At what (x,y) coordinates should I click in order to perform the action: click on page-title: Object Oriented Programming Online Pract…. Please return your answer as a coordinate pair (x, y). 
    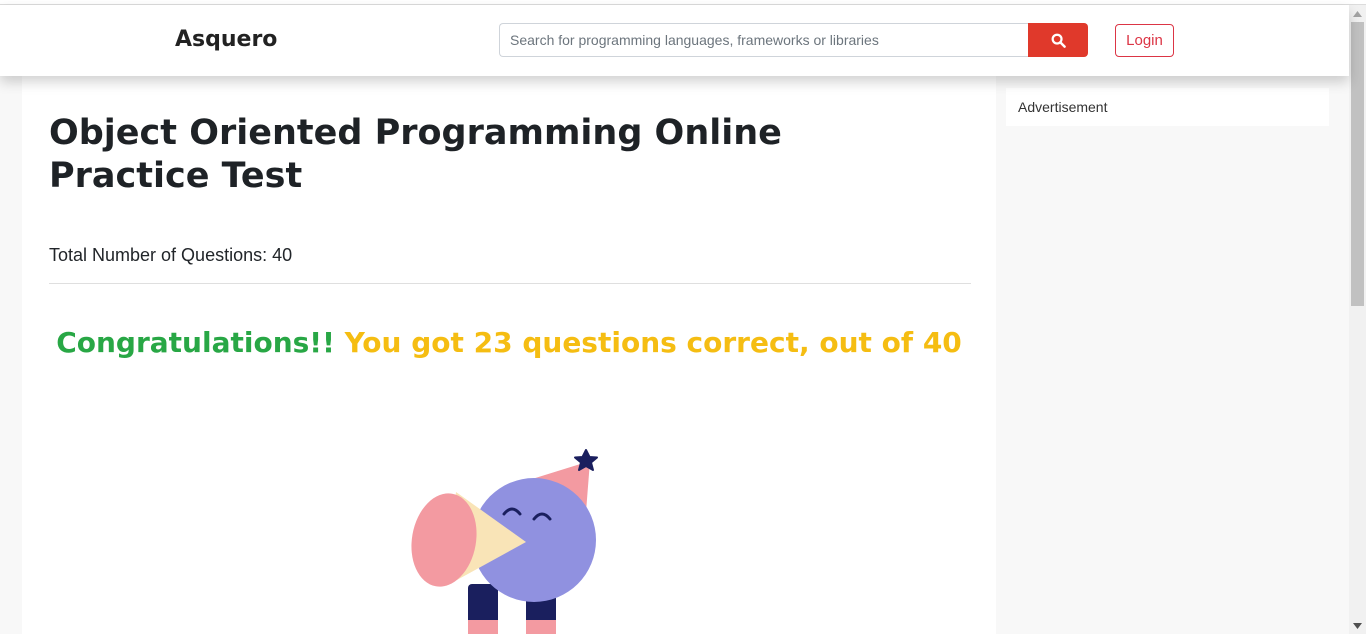
    Looking at the image, I should click on (415, 154).